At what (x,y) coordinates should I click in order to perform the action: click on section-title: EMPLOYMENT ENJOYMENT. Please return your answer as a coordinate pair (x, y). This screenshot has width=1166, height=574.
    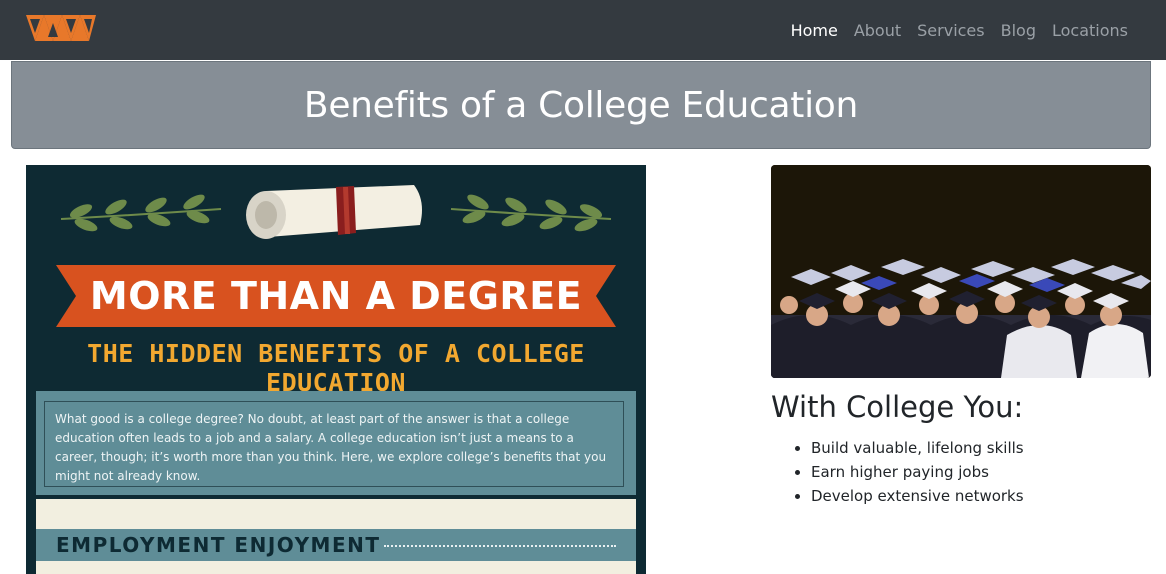
    Looking at the image, I should click on (218, 545).